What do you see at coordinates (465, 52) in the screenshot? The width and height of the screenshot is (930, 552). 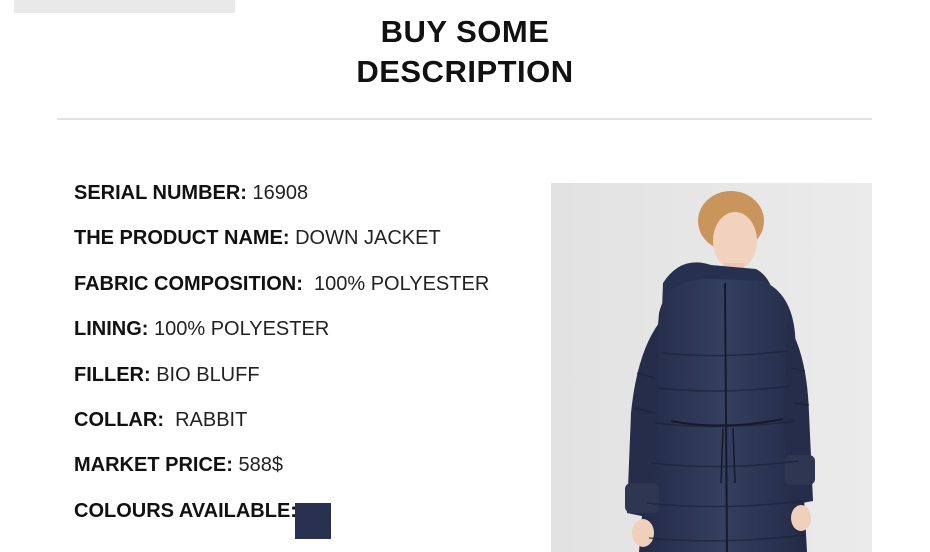 I see `page-title: BUY SOME DESCRIPTION` at bounding box center [465, 52].